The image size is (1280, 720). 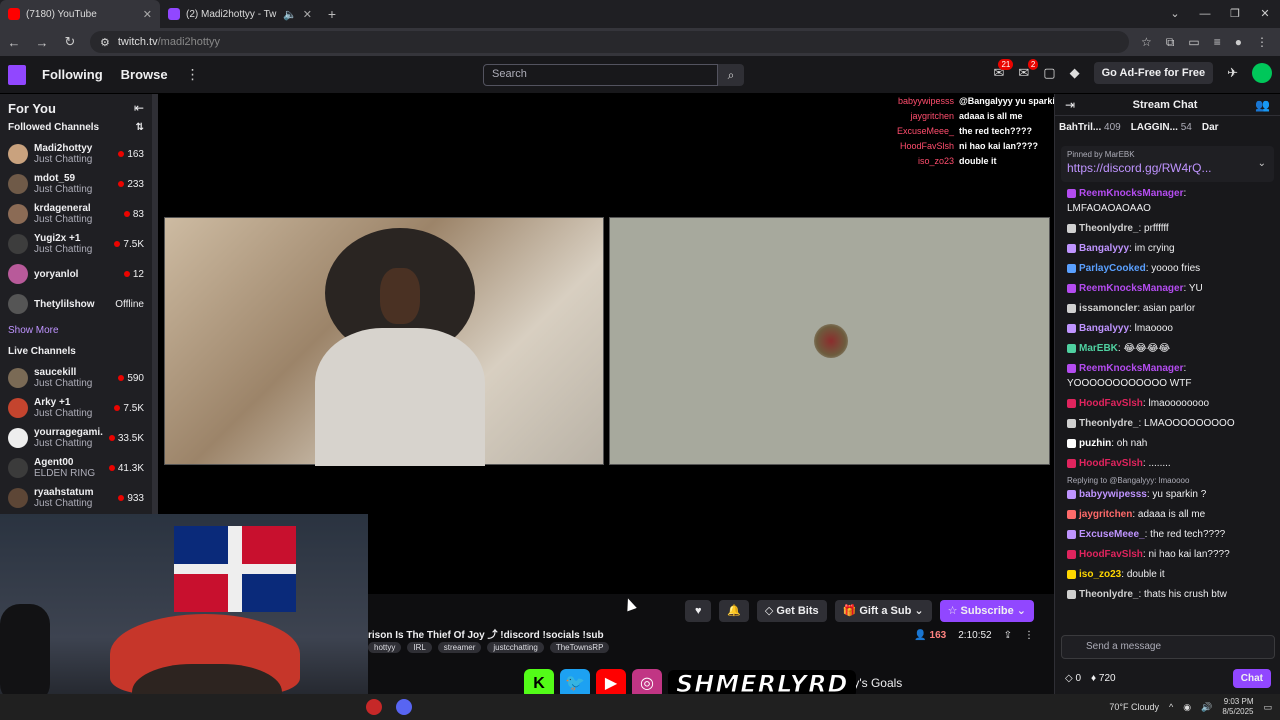 What do you see at coordinates (1175, 14) in the screenshot?
I see `dropdown-icon: ⌄` at bounding box center [1175, 14].